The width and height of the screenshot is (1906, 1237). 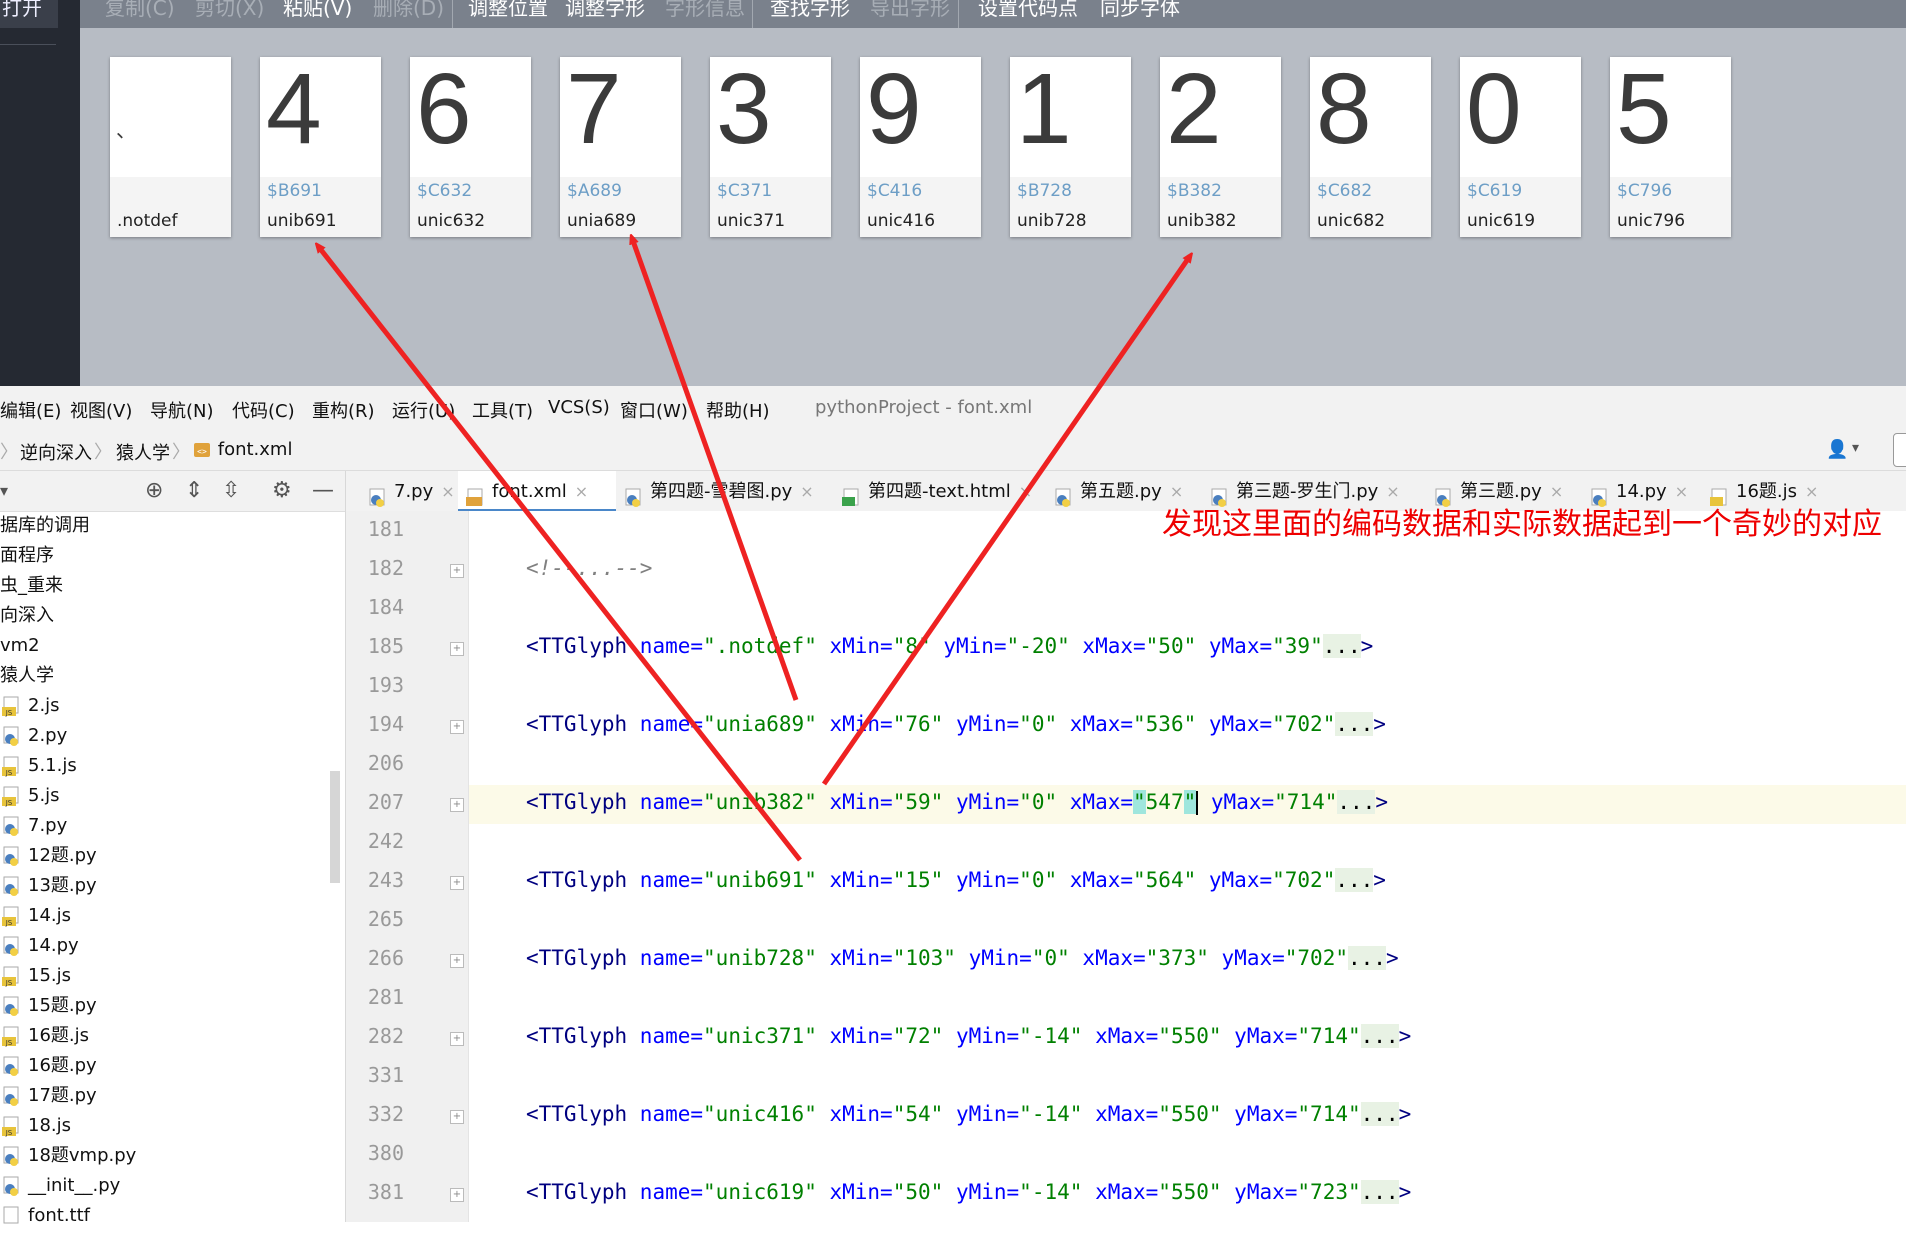 What do you see at coordinates (36, 1126) in the screenshot?
I see `tree-item: JS 18.js` at bounding box center [36, 1126].